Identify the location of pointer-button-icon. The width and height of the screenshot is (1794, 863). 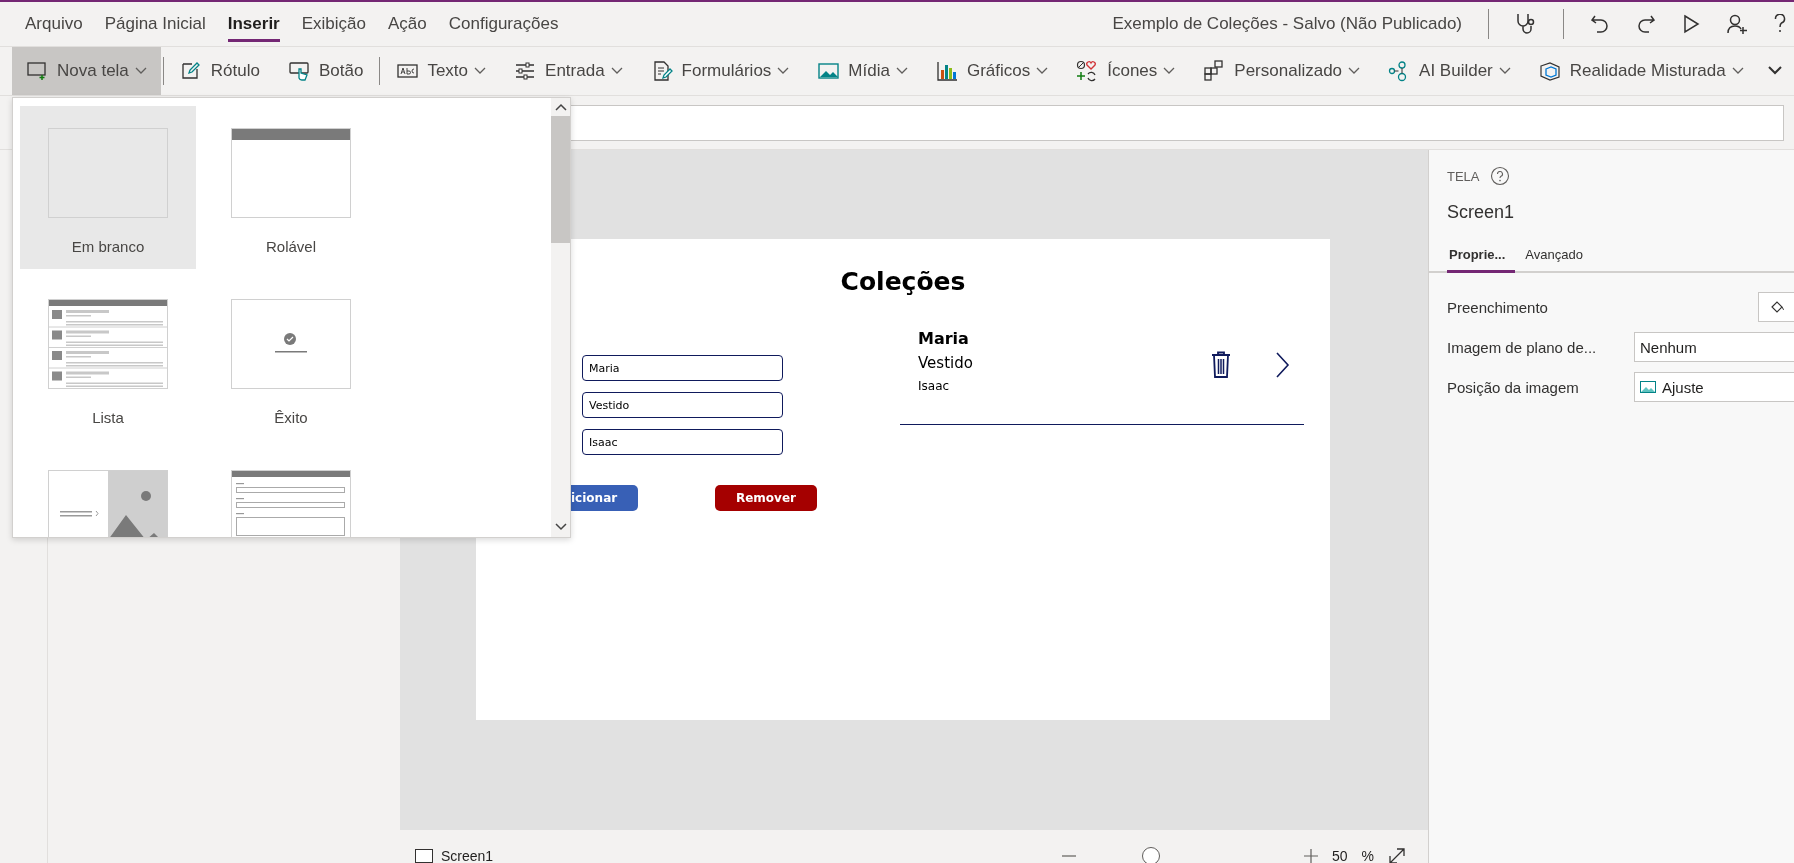
(298, 71).